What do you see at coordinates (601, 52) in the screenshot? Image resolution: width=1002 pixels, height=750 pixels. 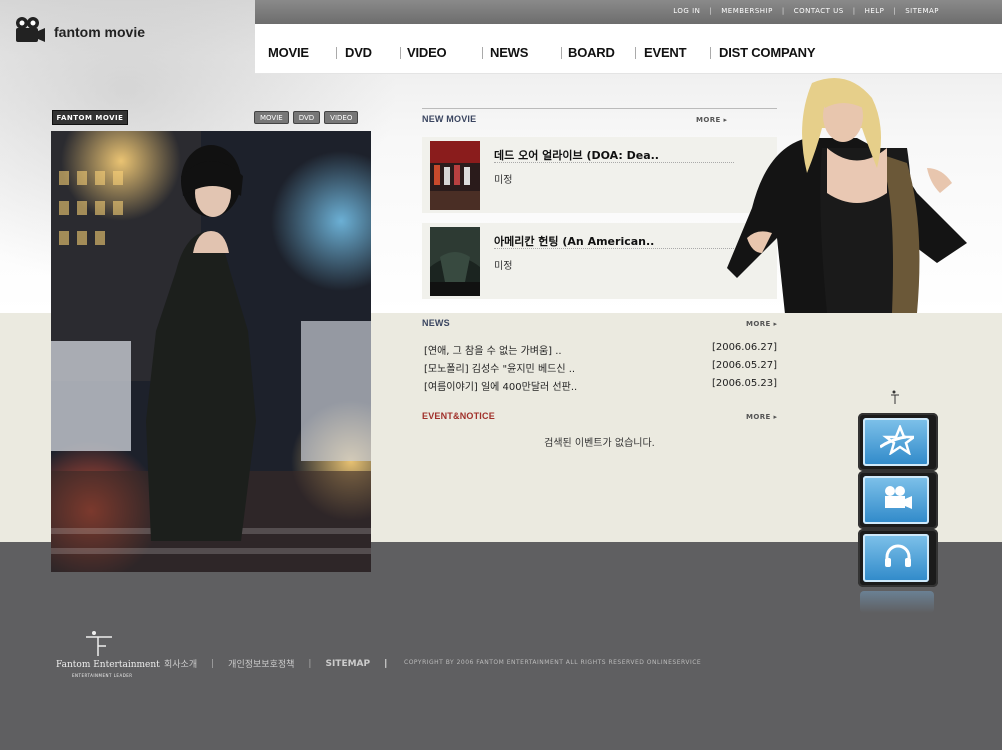 I see `nav-board: BOARD` at bounding box center [601, 52].